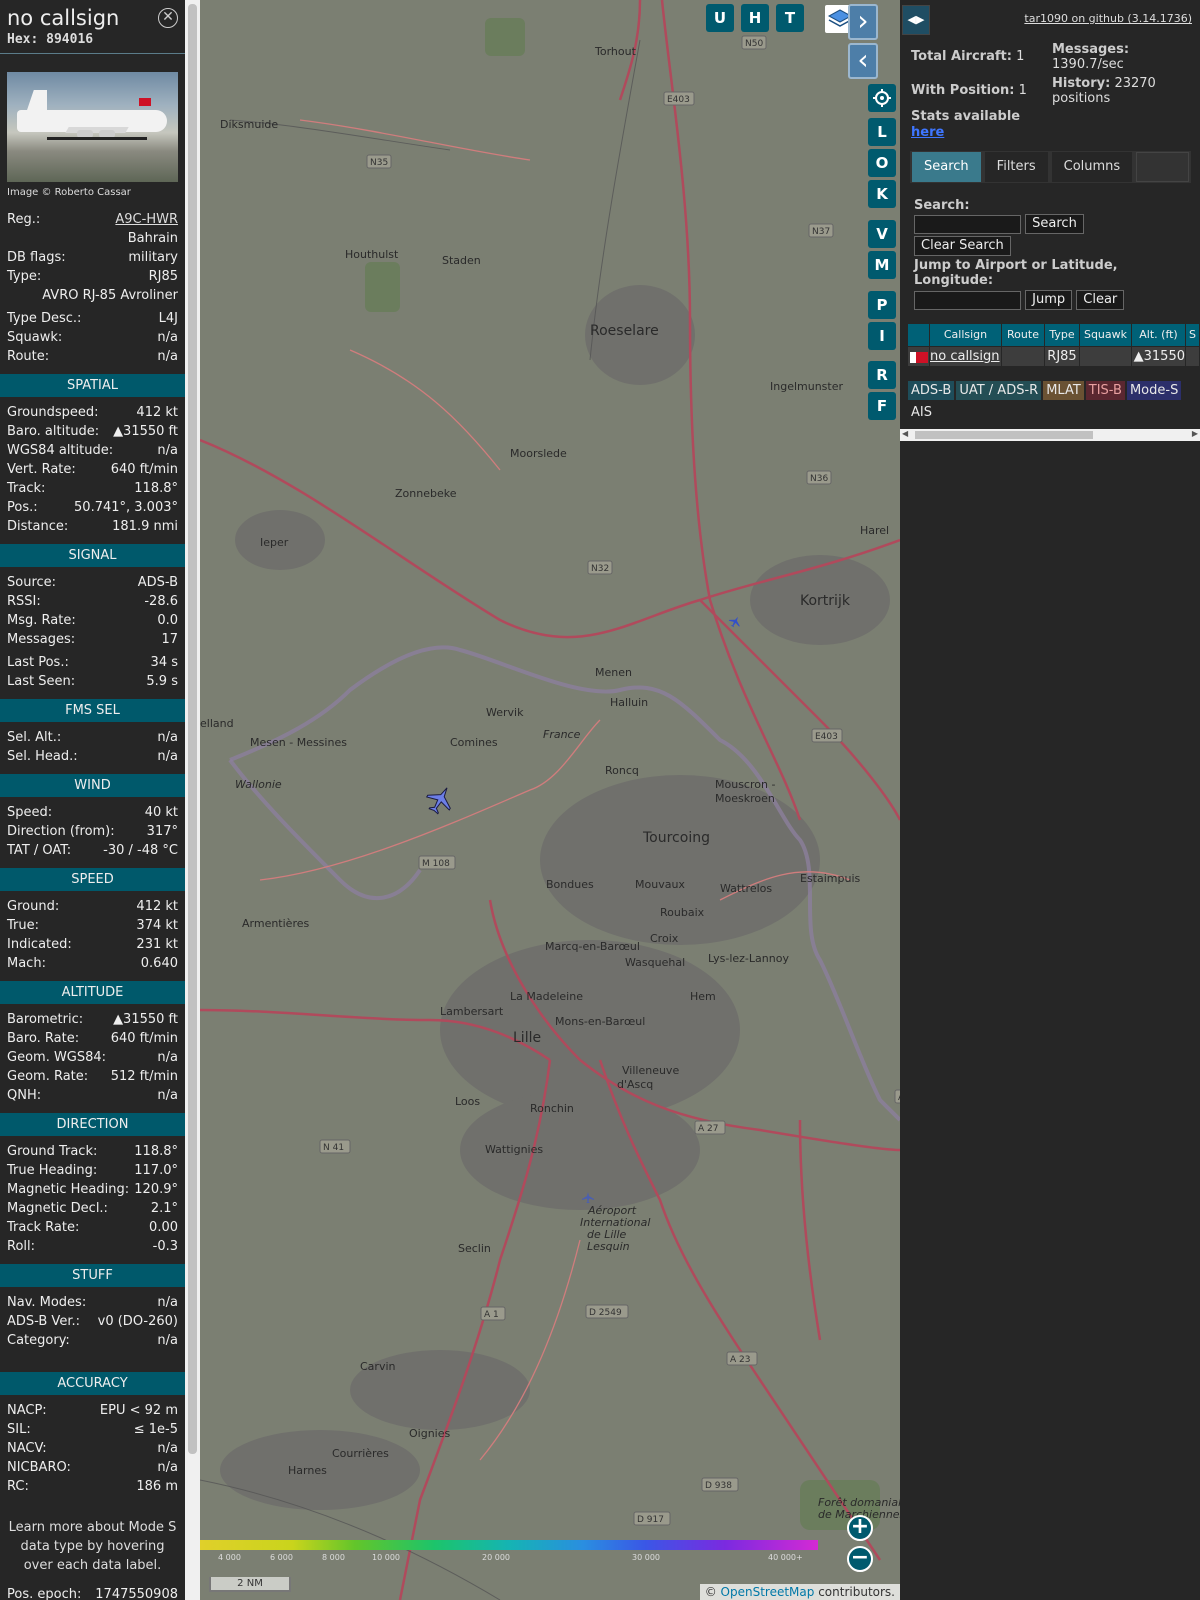  I want to click on info-row-value: 181.9 nmi, so click(145, 526).